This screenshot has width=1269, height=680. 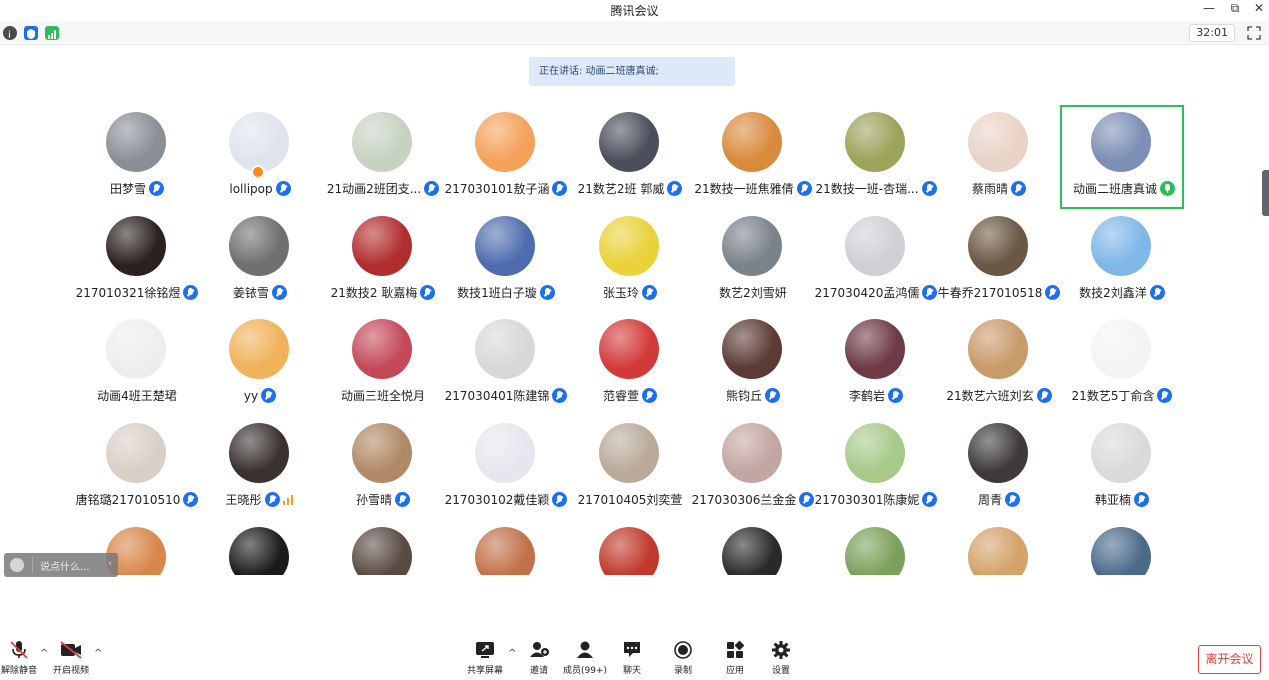 I want to click on participant-name: 217030401陈建锦, so click(x=497, y=396).